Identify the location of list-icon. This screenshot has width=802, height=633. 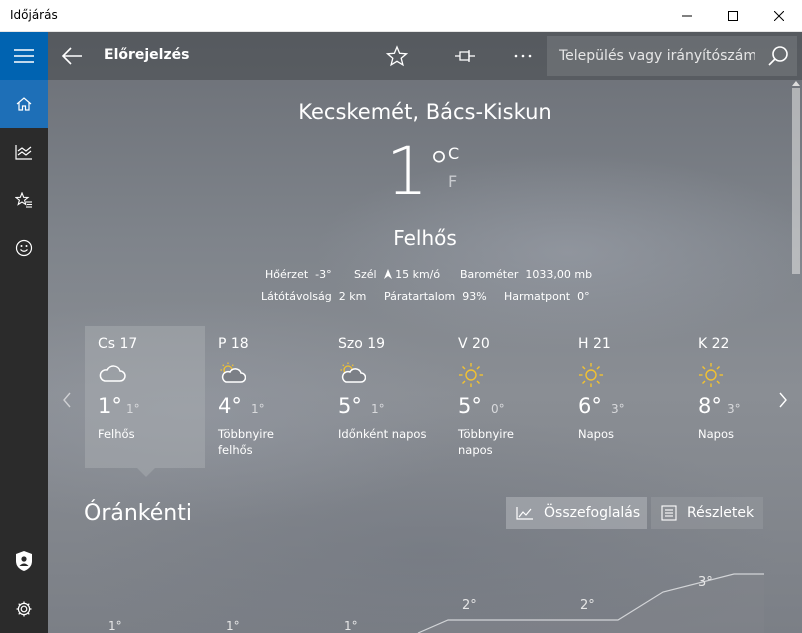
(669, 513).